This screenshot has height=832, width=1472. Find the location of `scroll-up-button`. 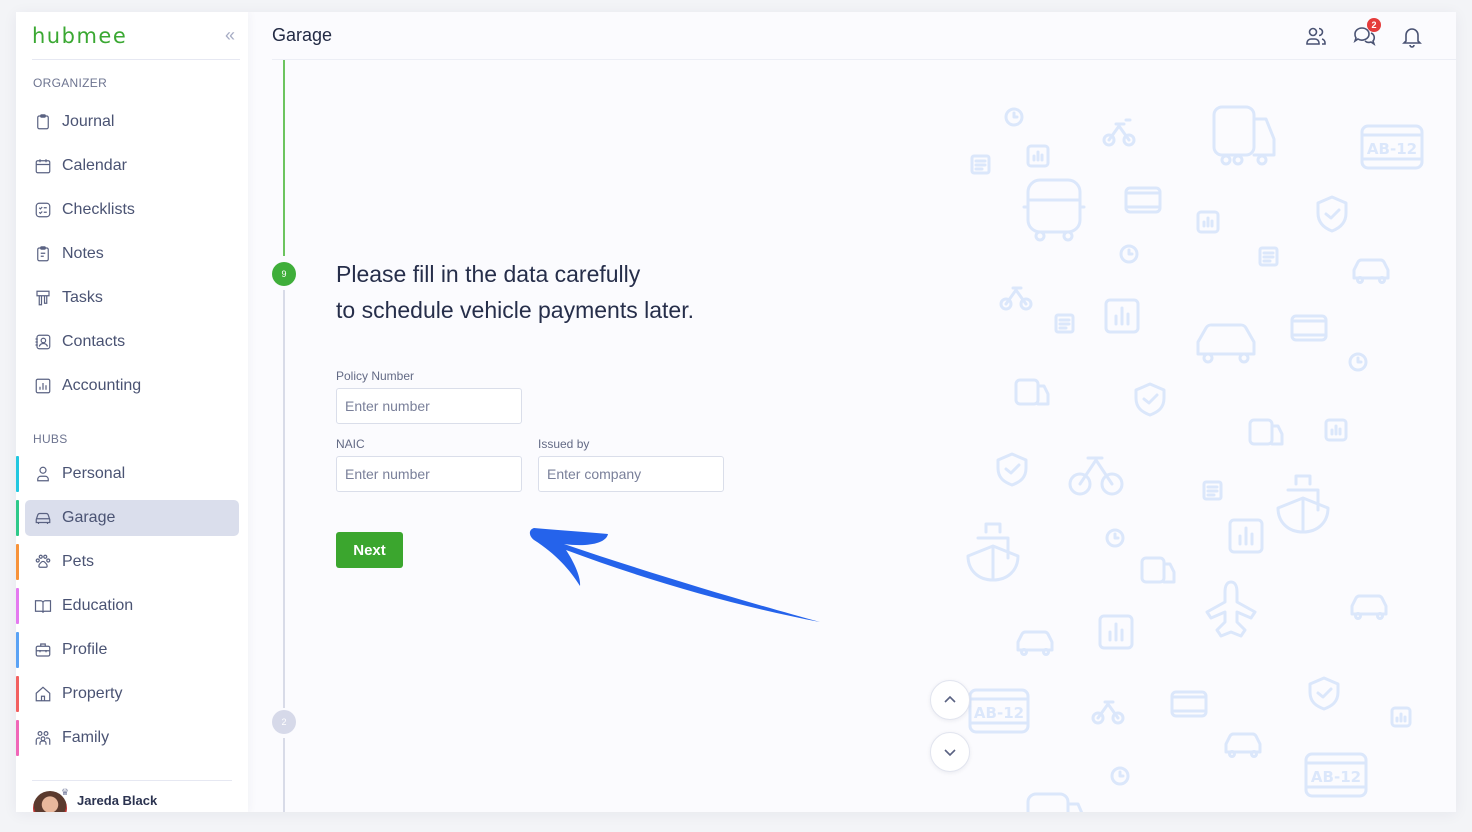

scroll-up-button is located at coordinates (950, 700).